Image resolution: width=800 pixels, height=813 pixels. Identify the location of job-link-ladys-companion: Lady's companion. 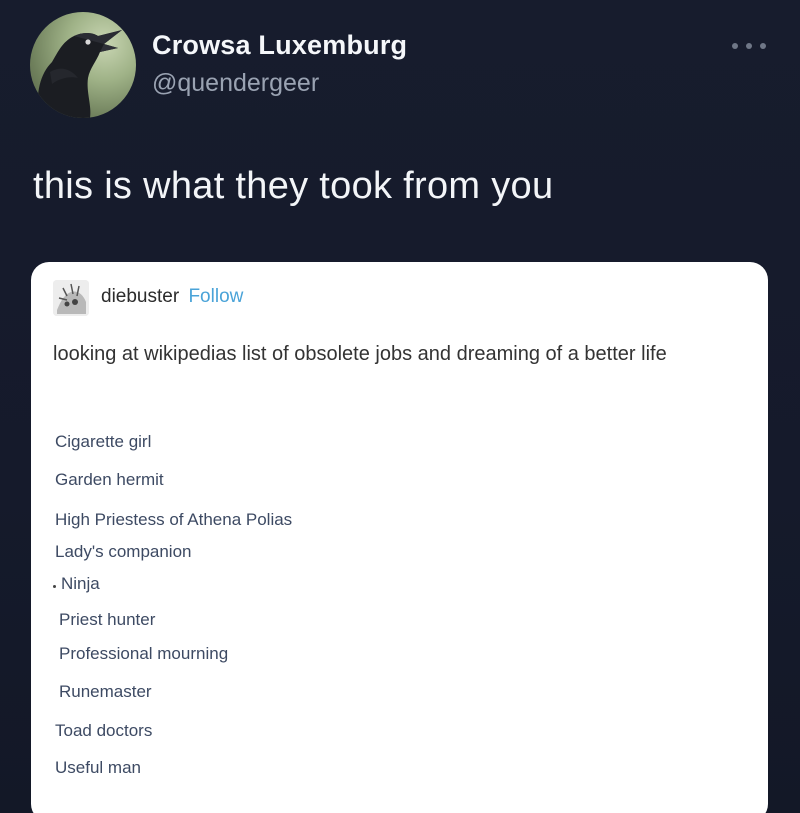
(123, 552).